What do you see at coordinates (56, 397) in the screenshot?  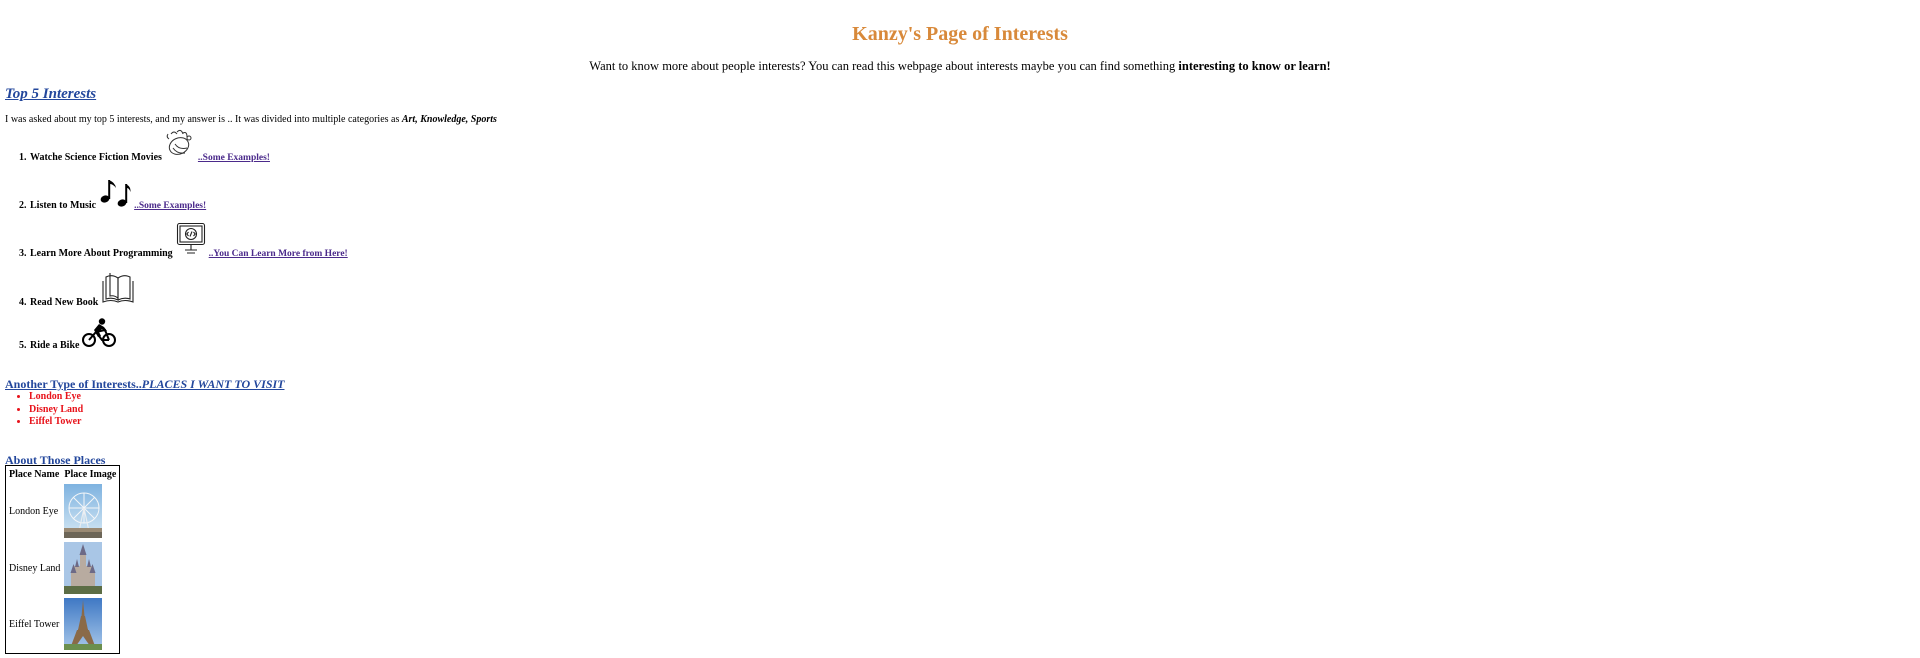 I see `place-item: London Eye` at bounding box center [56, 397].